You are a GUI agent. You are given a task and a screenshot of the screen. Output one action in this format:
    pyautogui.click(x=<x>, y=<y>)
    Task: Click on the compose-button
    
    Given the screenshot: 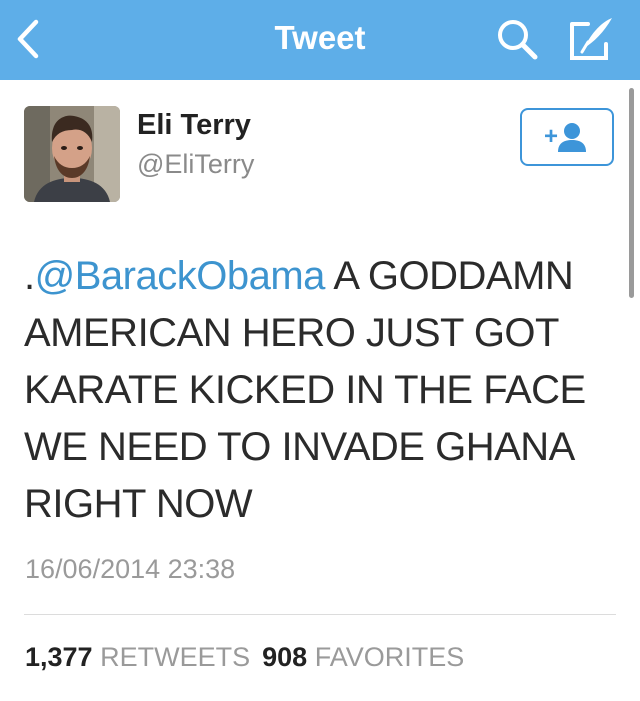 What is the action you would take?
    pyautogui.click(x=592, y=39)
    